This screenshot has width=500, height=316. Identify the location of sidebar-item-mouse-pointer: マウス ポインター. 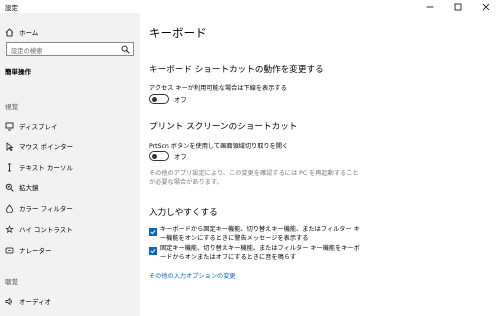
(70, 146).